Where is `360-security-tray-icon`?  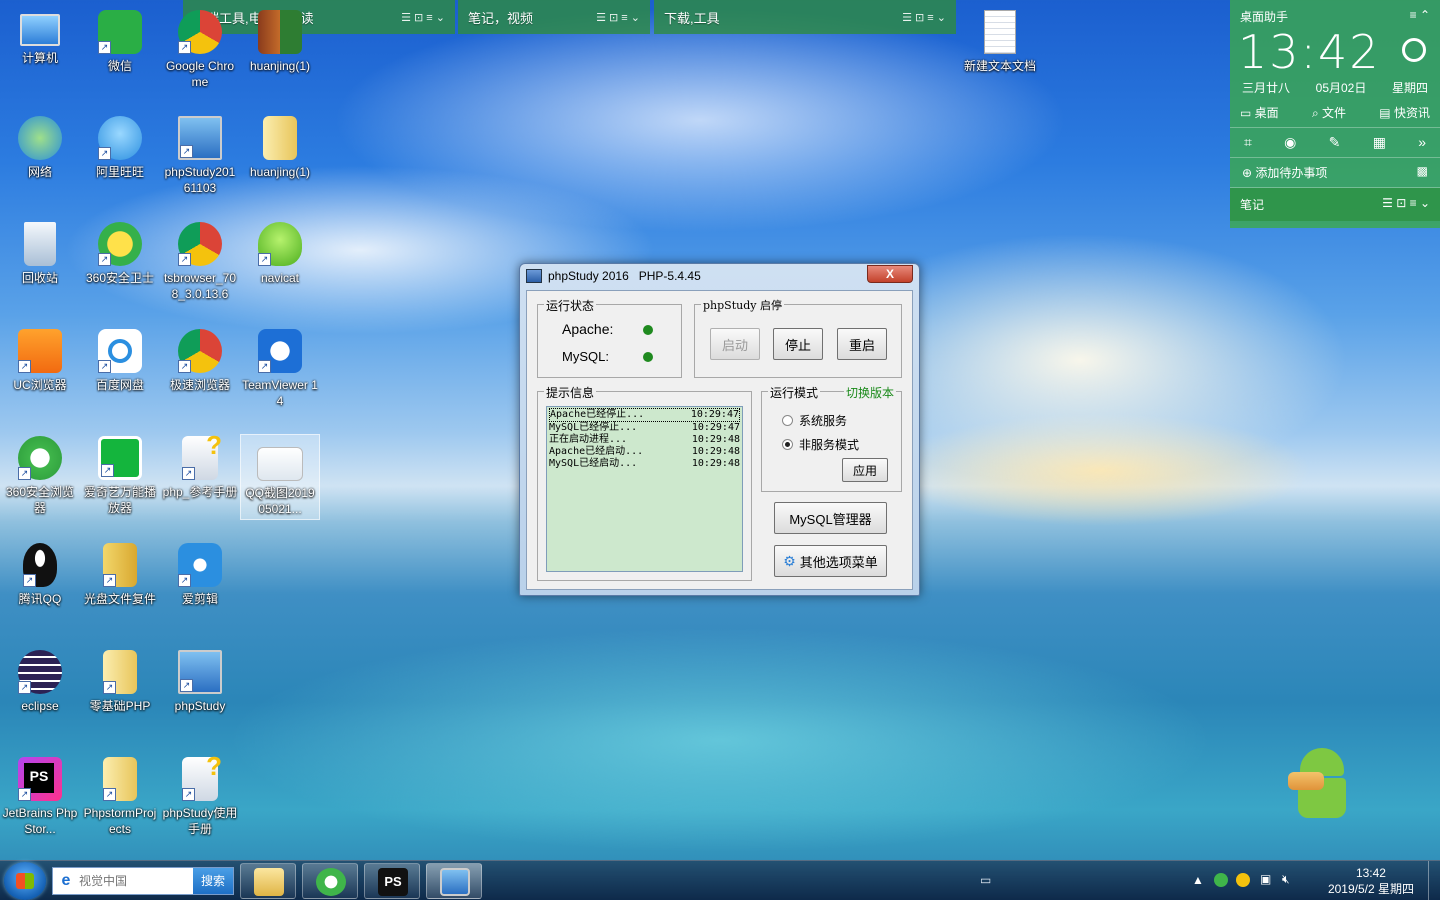 360-security-tray-icon is located at coordinates (1243, 880).